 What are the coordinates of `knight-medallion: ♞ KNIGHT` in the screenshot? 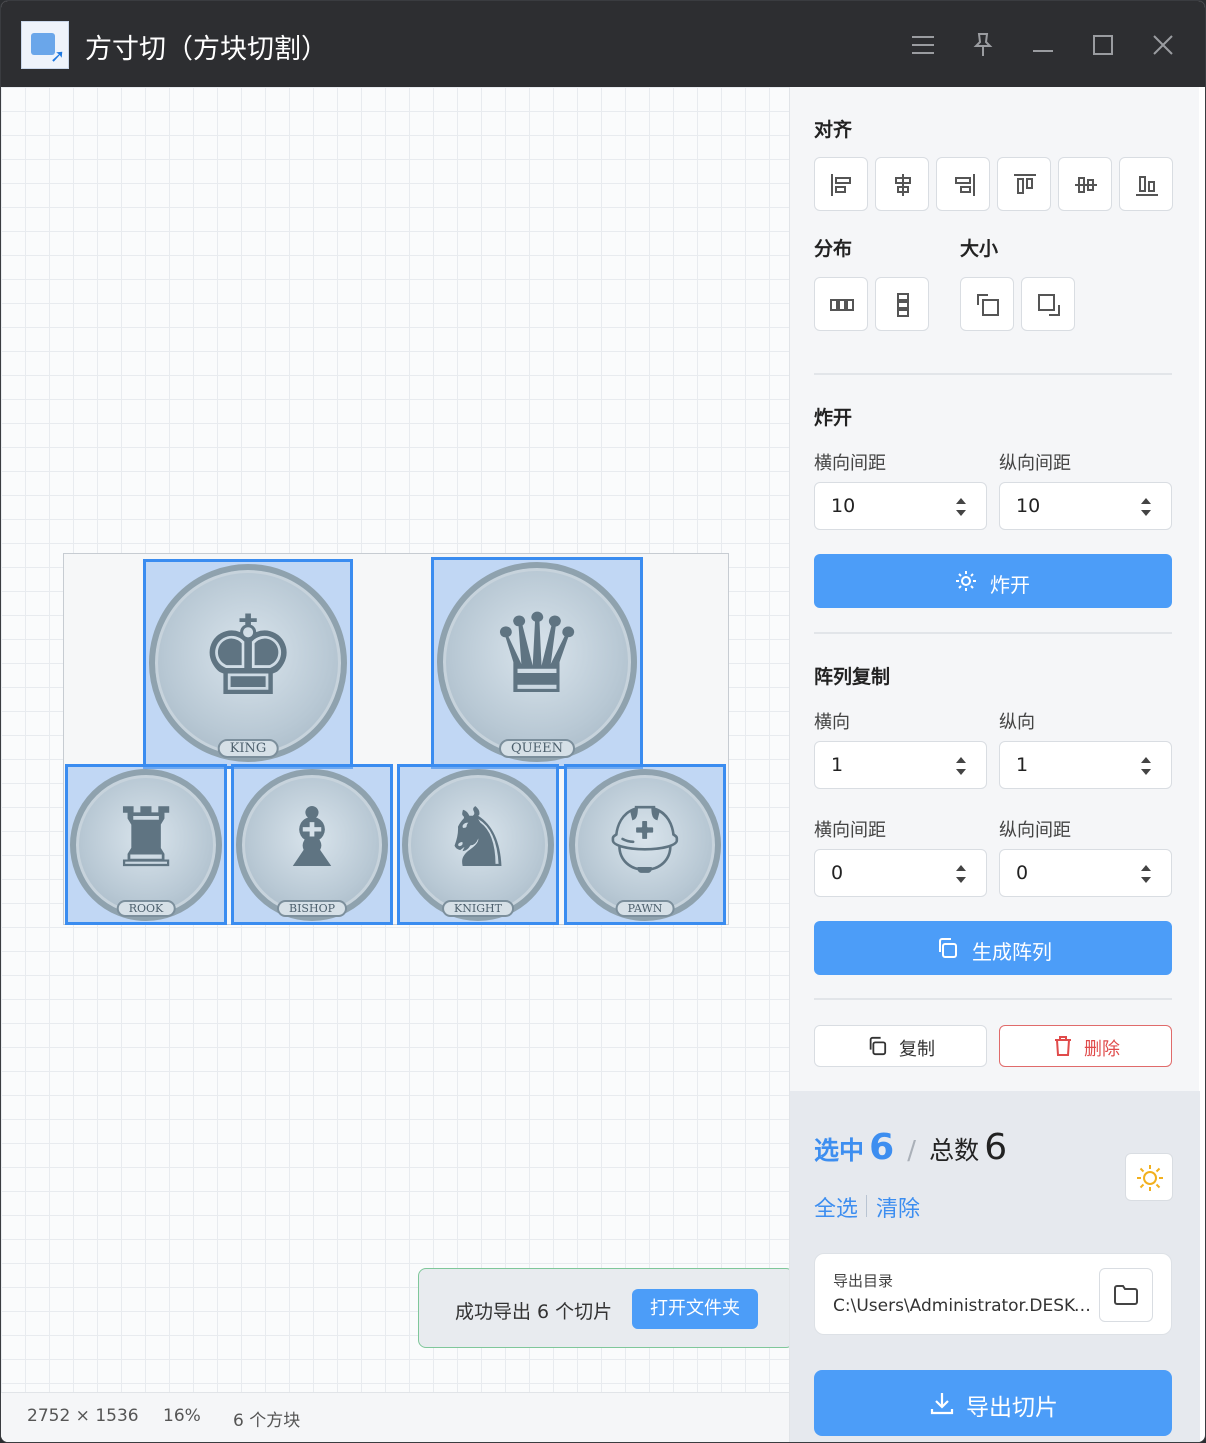 It's located at (478, 845).